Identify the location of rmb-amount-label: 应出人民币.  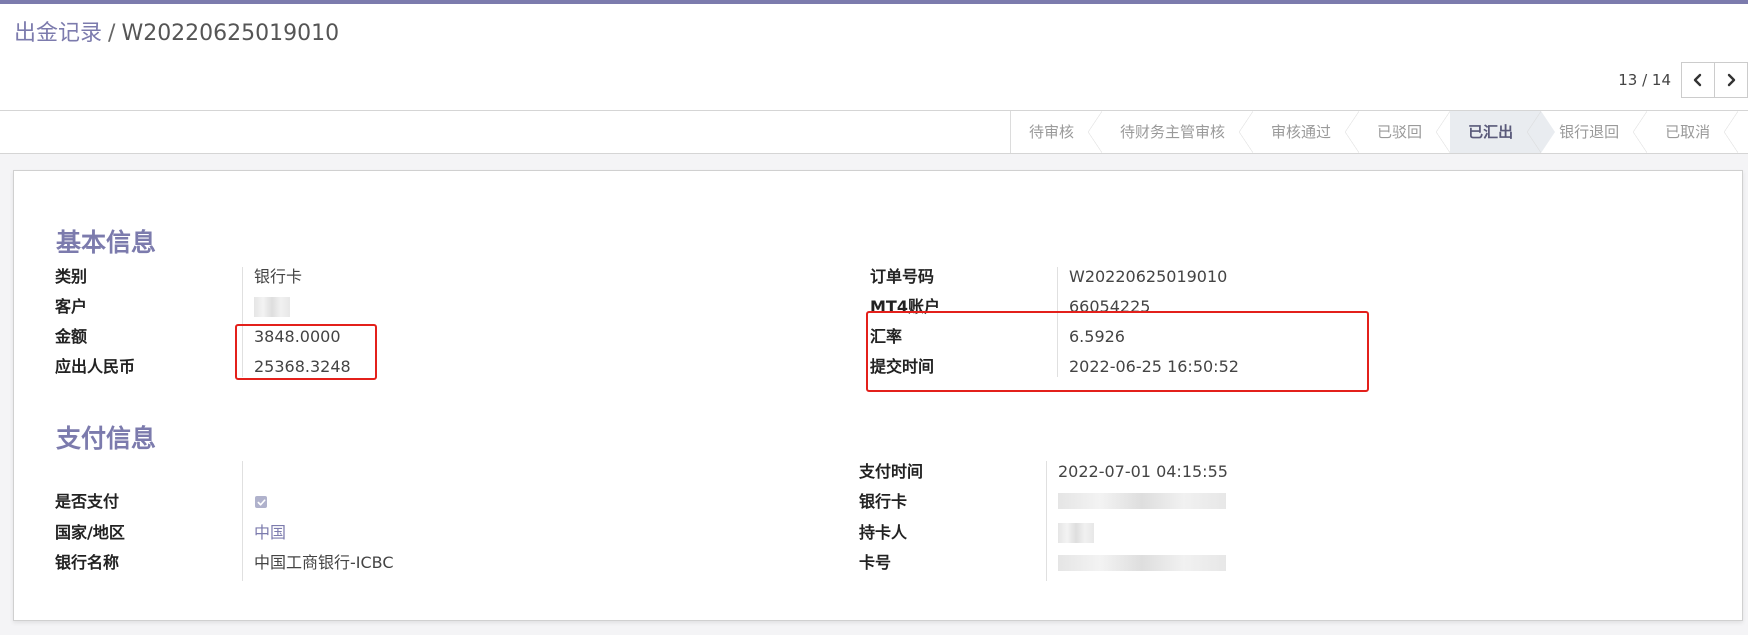
(95, 366).